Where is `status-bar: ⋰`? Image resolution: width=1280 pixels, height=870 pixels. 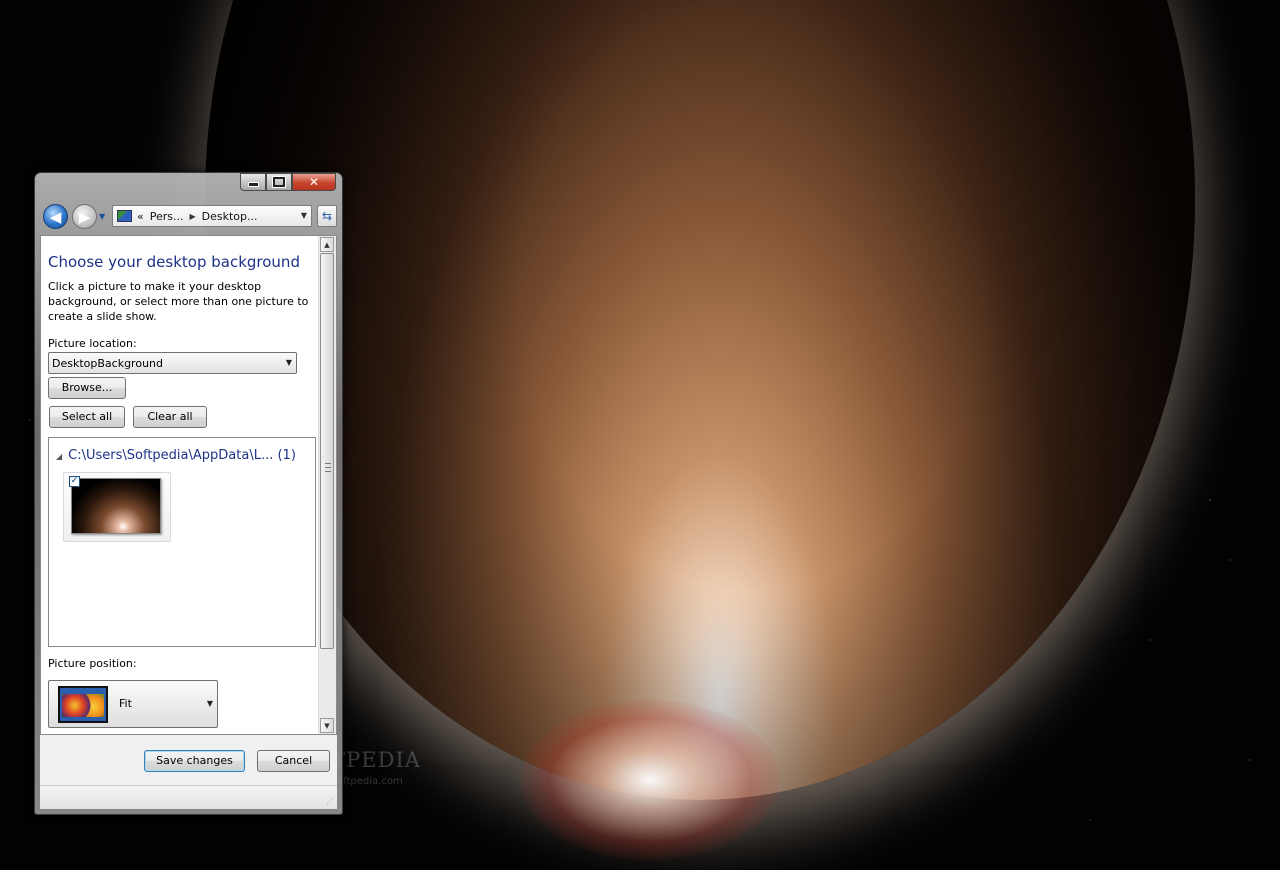
status-bar: ⋰ is located at coordinates (188, 797).